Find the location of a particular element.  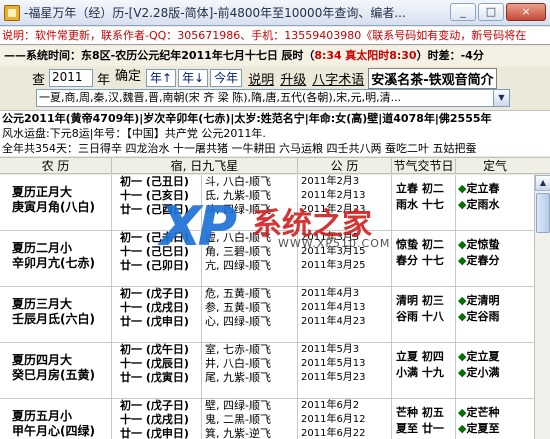

day-ganzhi-cell: 初一 (戊午日) 十一 (戊辰日) 廿一 (戊寅日) is located at coordinates (157, 370).